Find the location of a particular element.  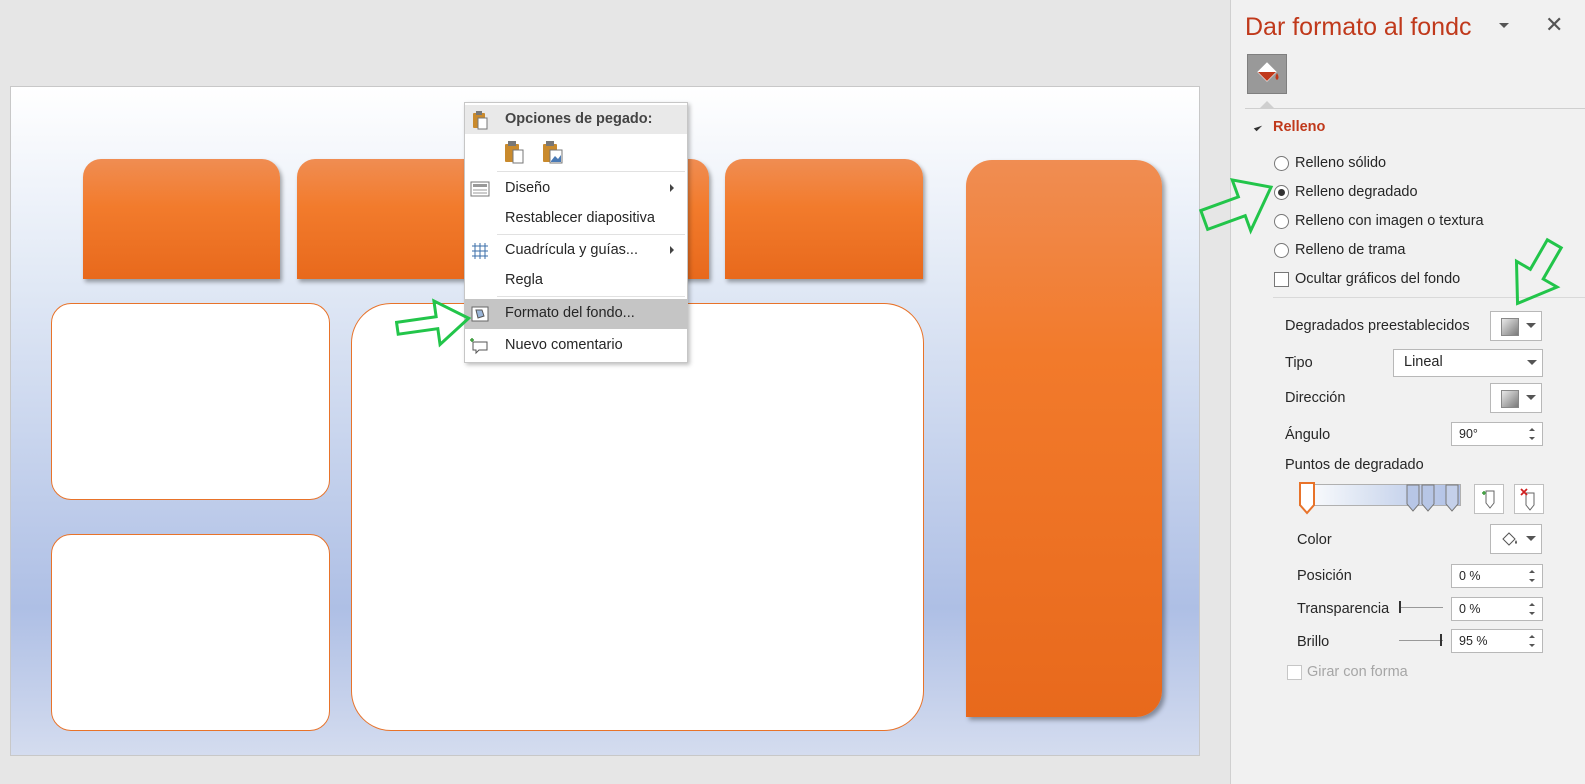

grid-icon is located at coordinates (480, 251).